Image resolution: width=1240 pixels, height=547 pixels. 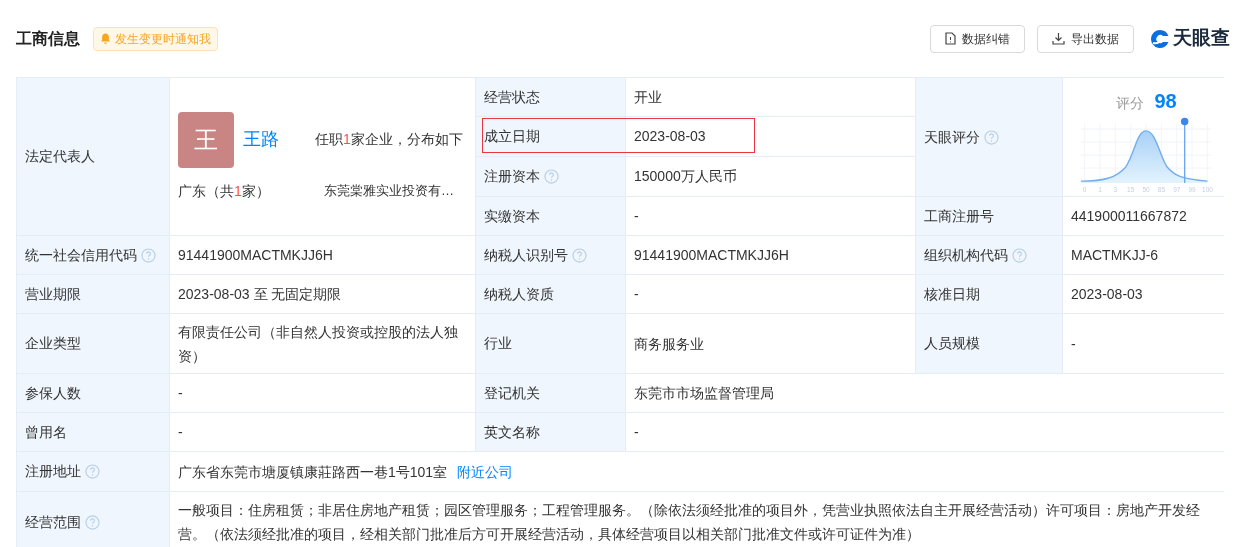 I want to click on field-label: 人员规模, so click(x=952, y=343).